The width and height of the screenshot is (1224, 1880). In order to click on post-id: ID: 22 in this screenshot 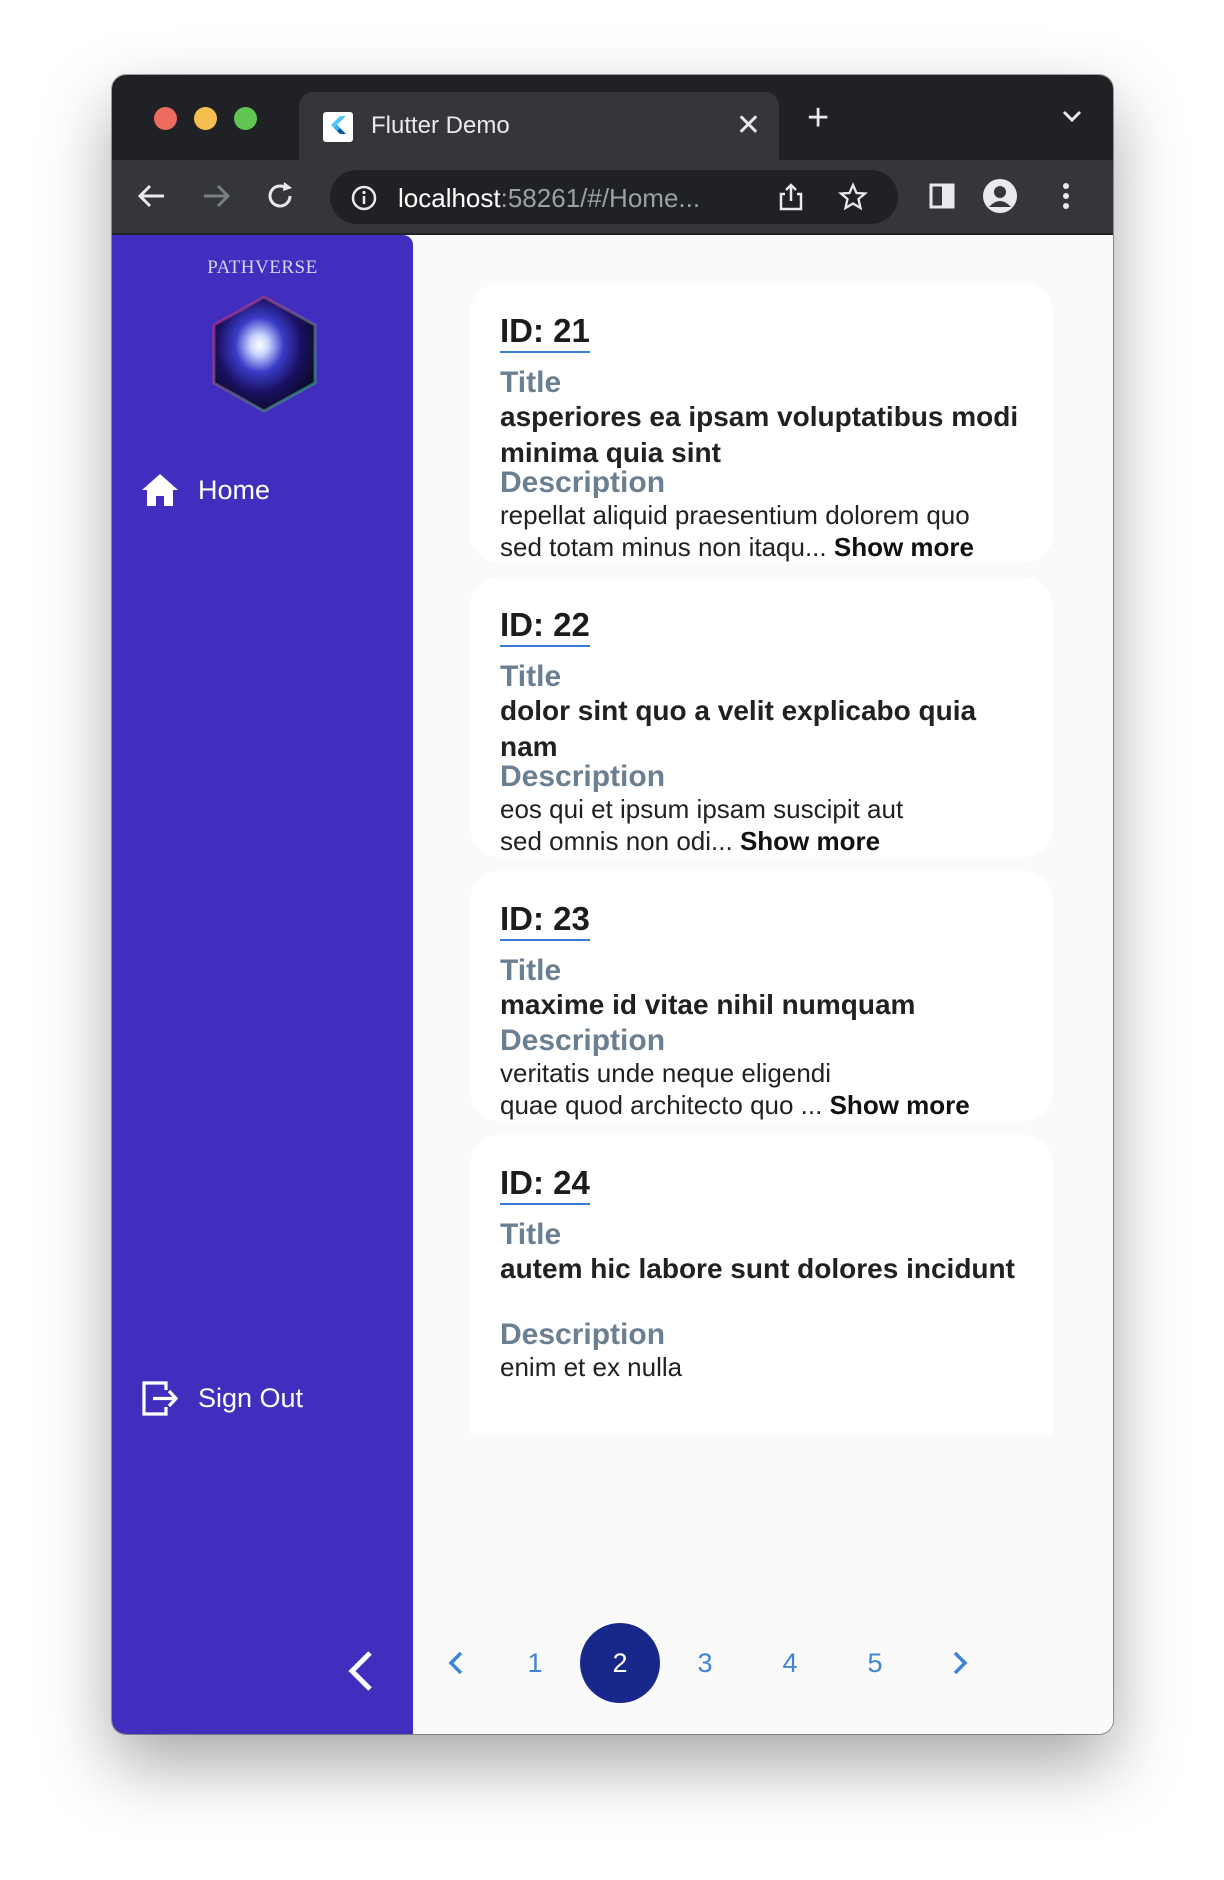, I will do `click(545, 627)`.